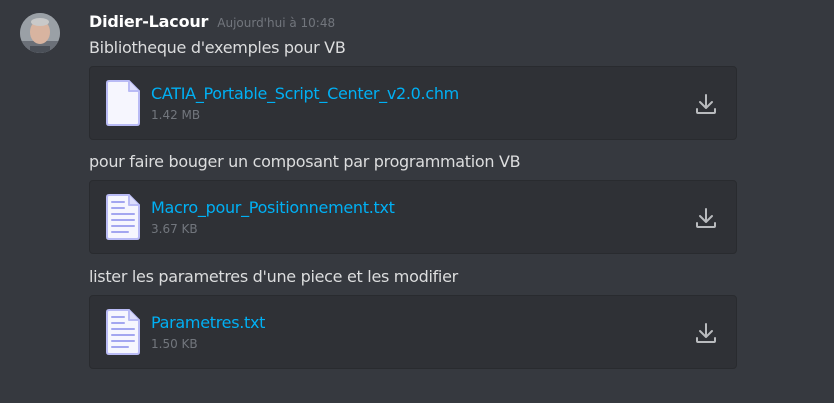 The height and width of the screenshot is (403, 834). What do you see at coordinates (413, 217) in the screenshot?
I see `file-attachment: Macro_pour_Positionnement.txt 3.67 KB` at bounding box center [413, 217].